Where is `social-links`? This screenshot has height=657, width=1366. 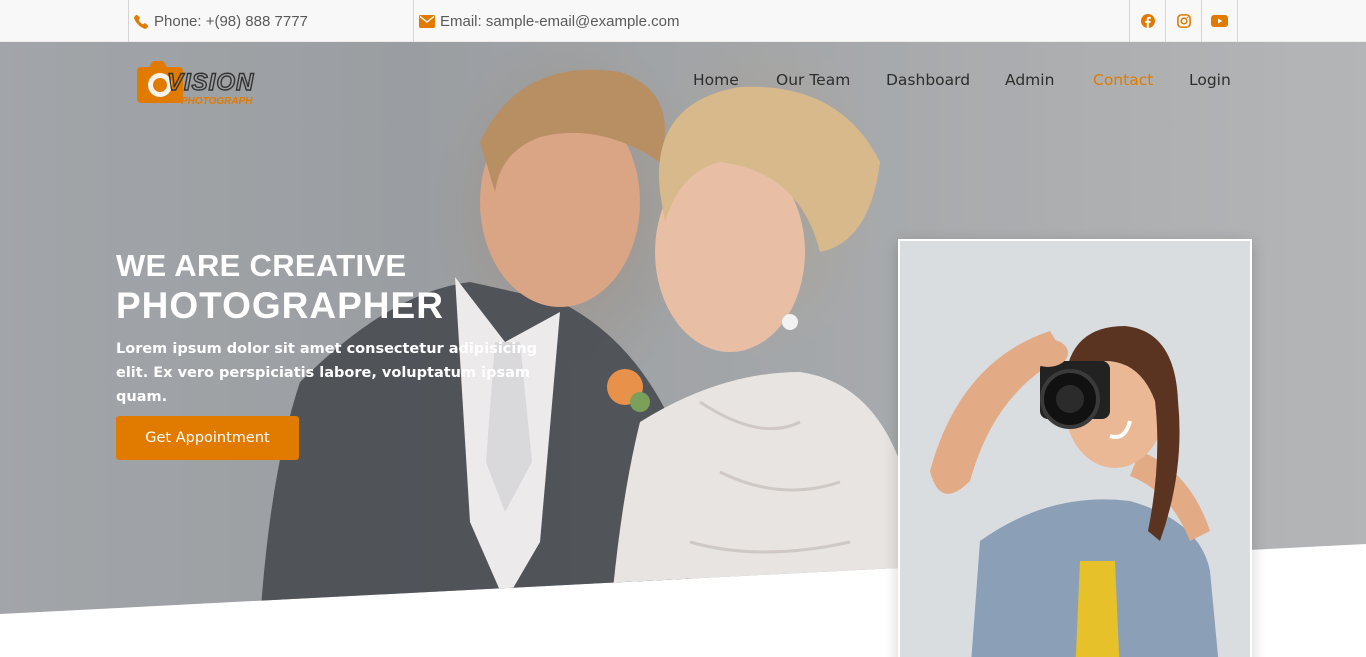 social-links is located at coordinates (1183, 21).